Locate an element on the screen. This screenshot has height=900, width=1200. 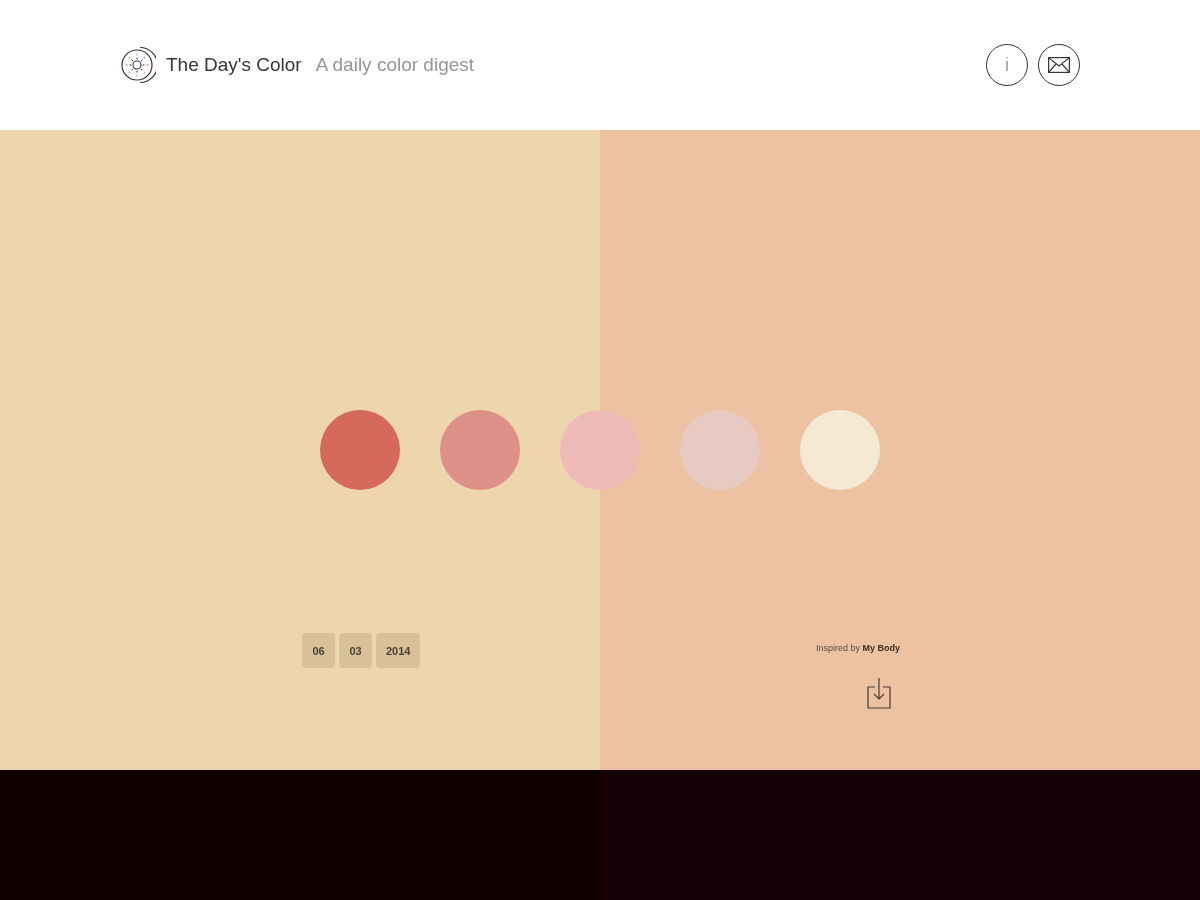
info-button: i is located at coordinates (1007, 65).